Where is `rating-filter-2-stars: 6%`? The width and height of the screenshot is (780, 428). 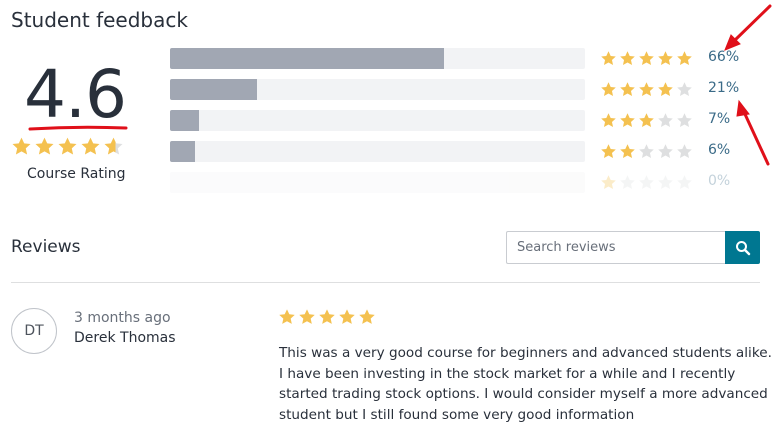
rating-filter-2-stars: 6% is located at coordinates (475, 152).